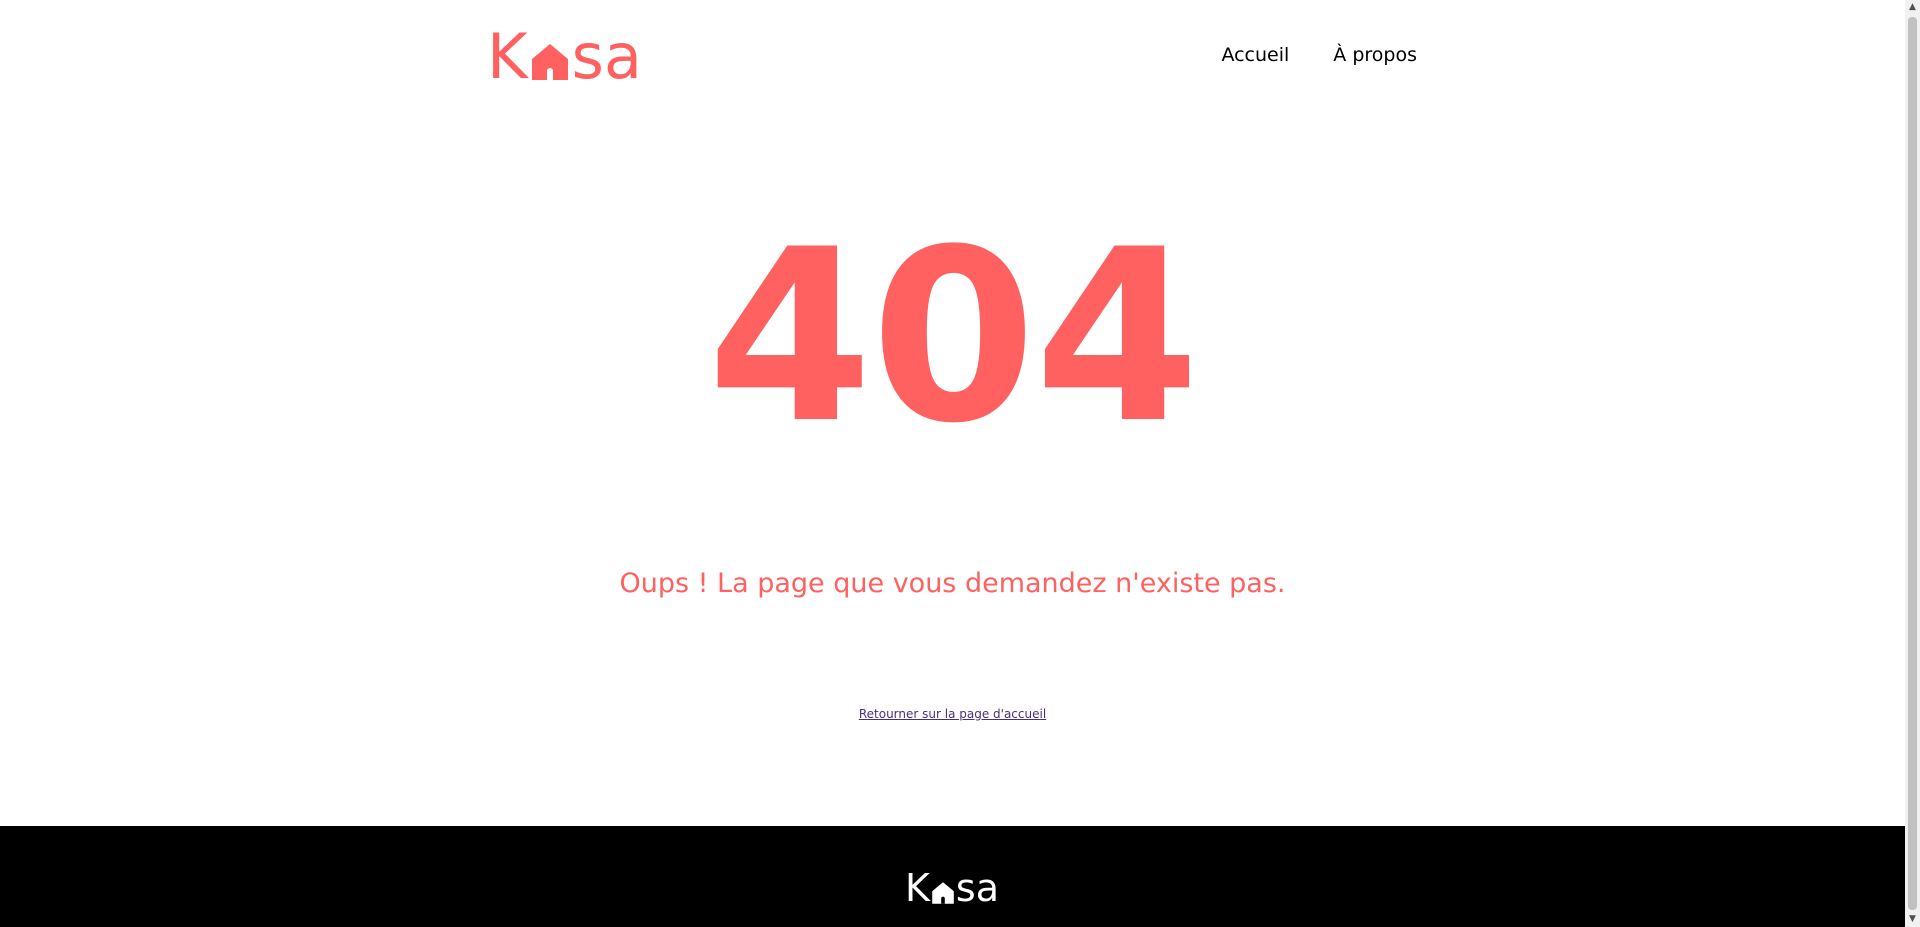 Image resolution: width=1920 pixels, height=927 pixels. I want to click on chevron-down-icon: ▼, so click(1912, 919).